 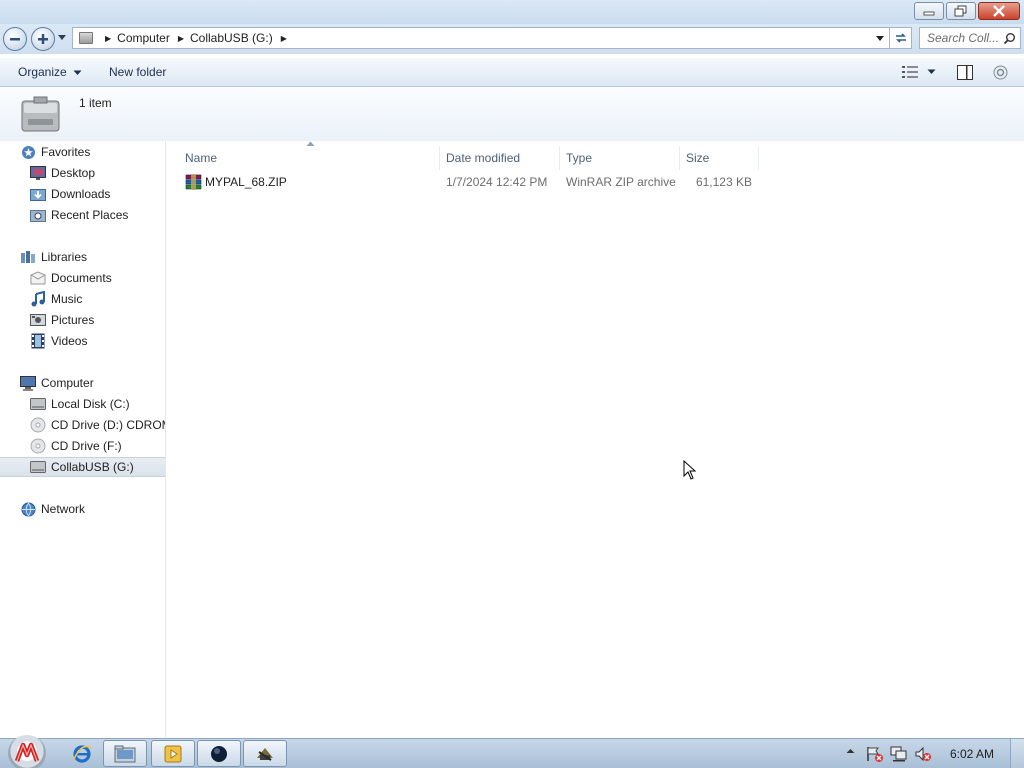 I want to click on volume-muted-icon, so click(x=923, y=754).